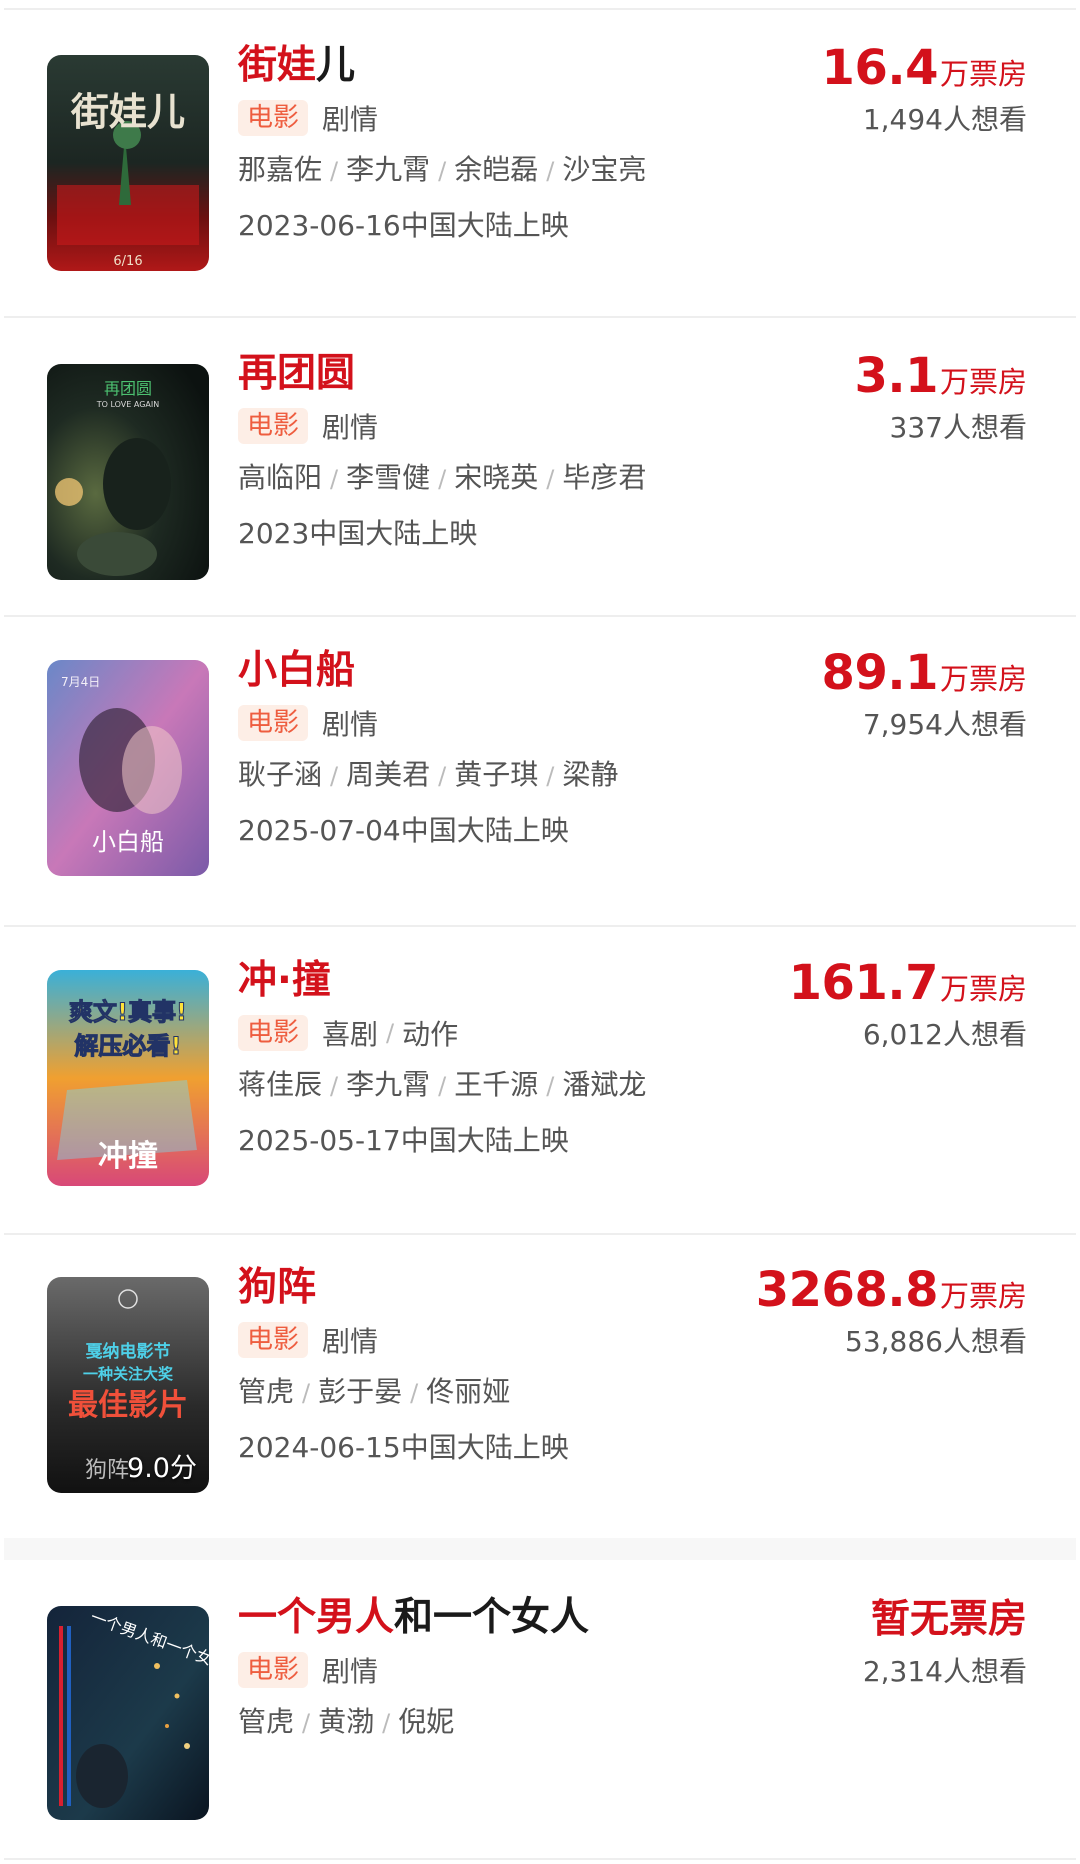  What do you see at coordinates (496, 169) in the screenshot?
I see `cast-member: 余皑磊` at bounding box center [496, 169].